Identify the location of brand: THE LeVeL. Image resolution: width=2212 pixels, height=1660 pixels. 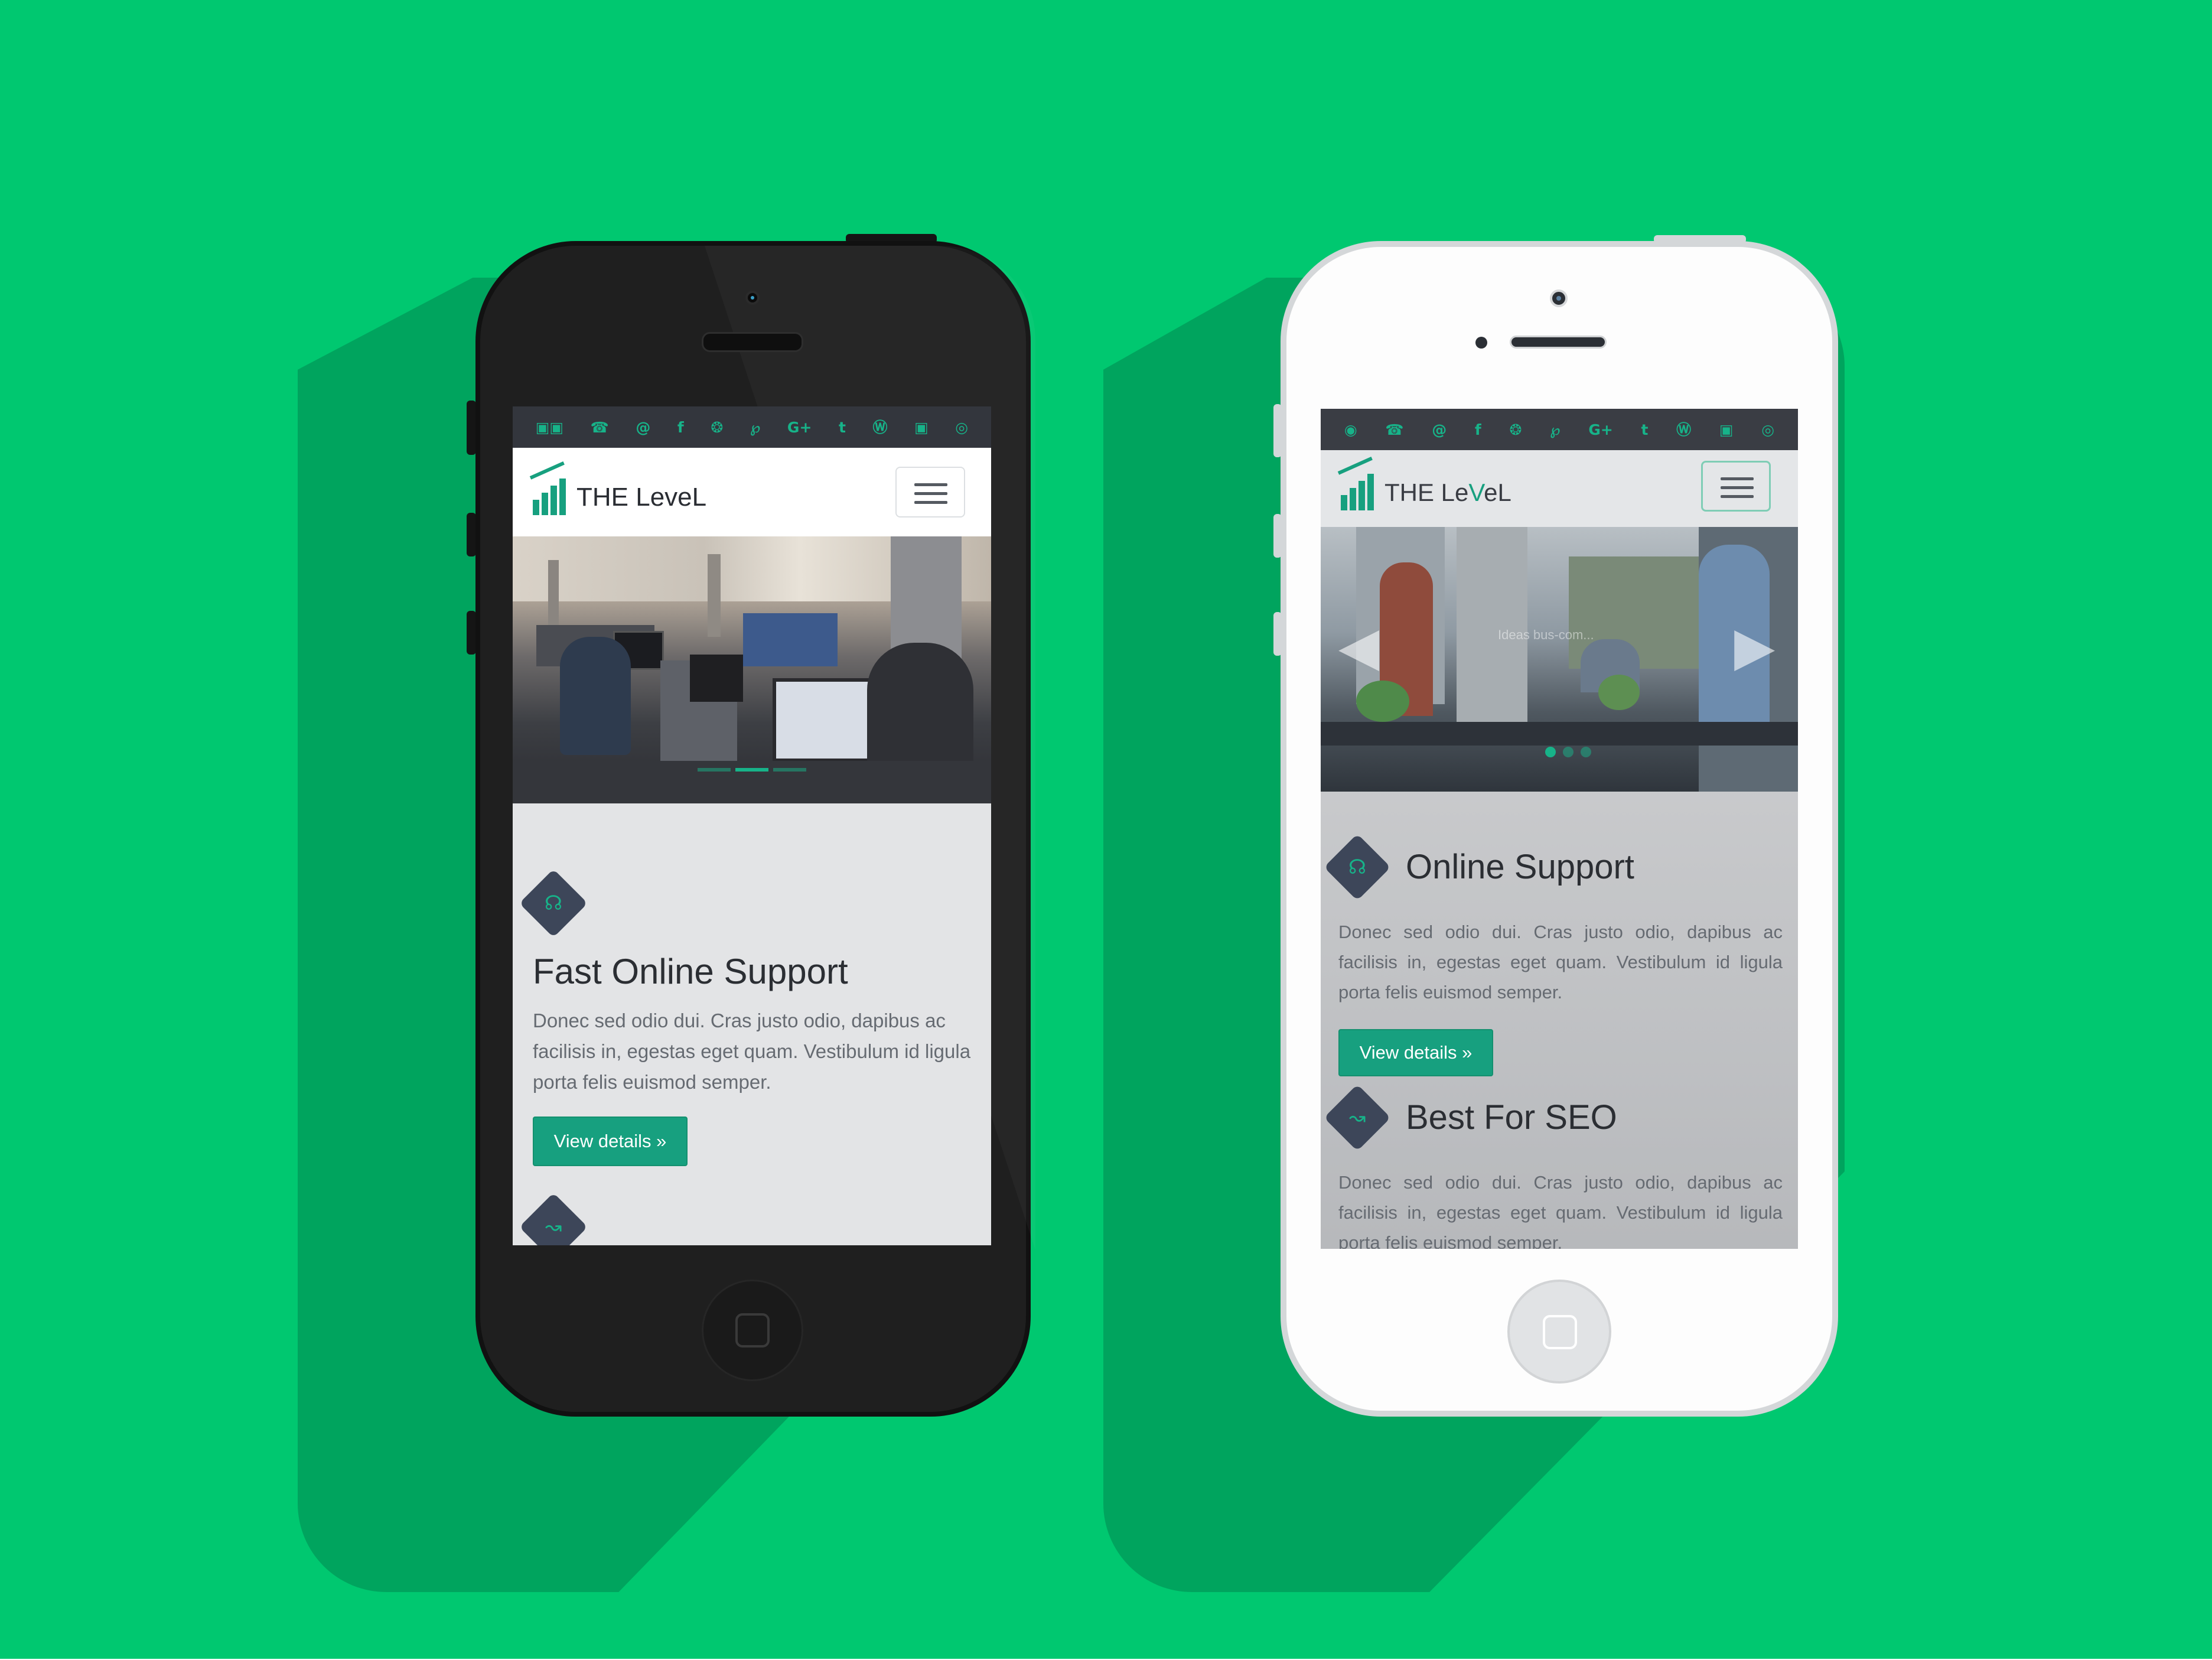
(1424, 483).